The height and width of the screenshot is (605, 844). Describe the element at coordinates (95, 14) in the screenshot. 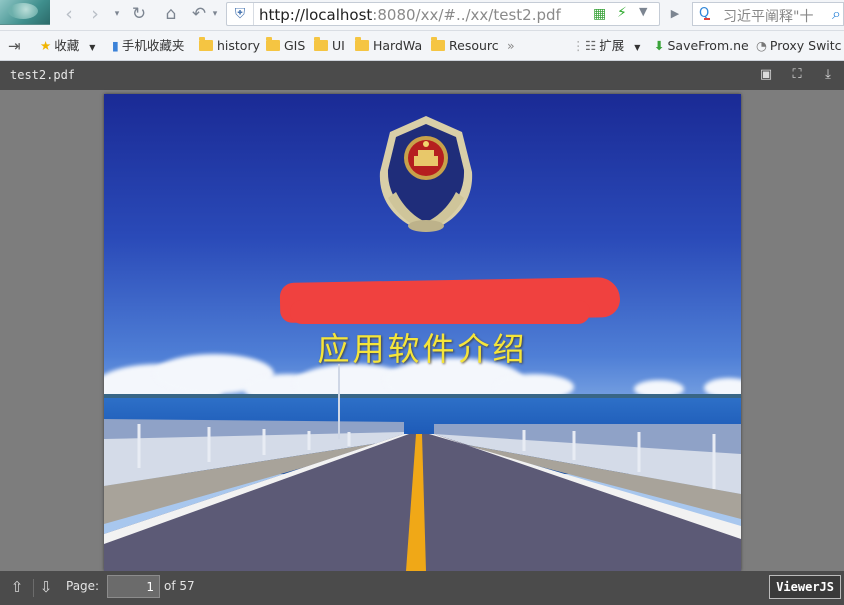

I see `forward-arrow-icon: ›` at that location.